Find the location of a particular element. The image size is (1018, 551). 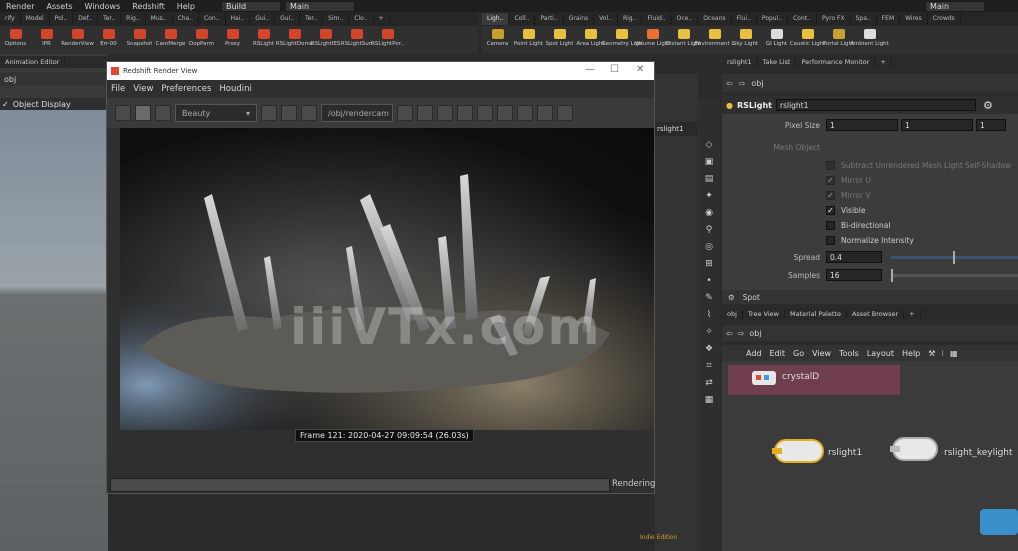

shelf-tool-left-2: RenderView is located at coordinates (77, 40).